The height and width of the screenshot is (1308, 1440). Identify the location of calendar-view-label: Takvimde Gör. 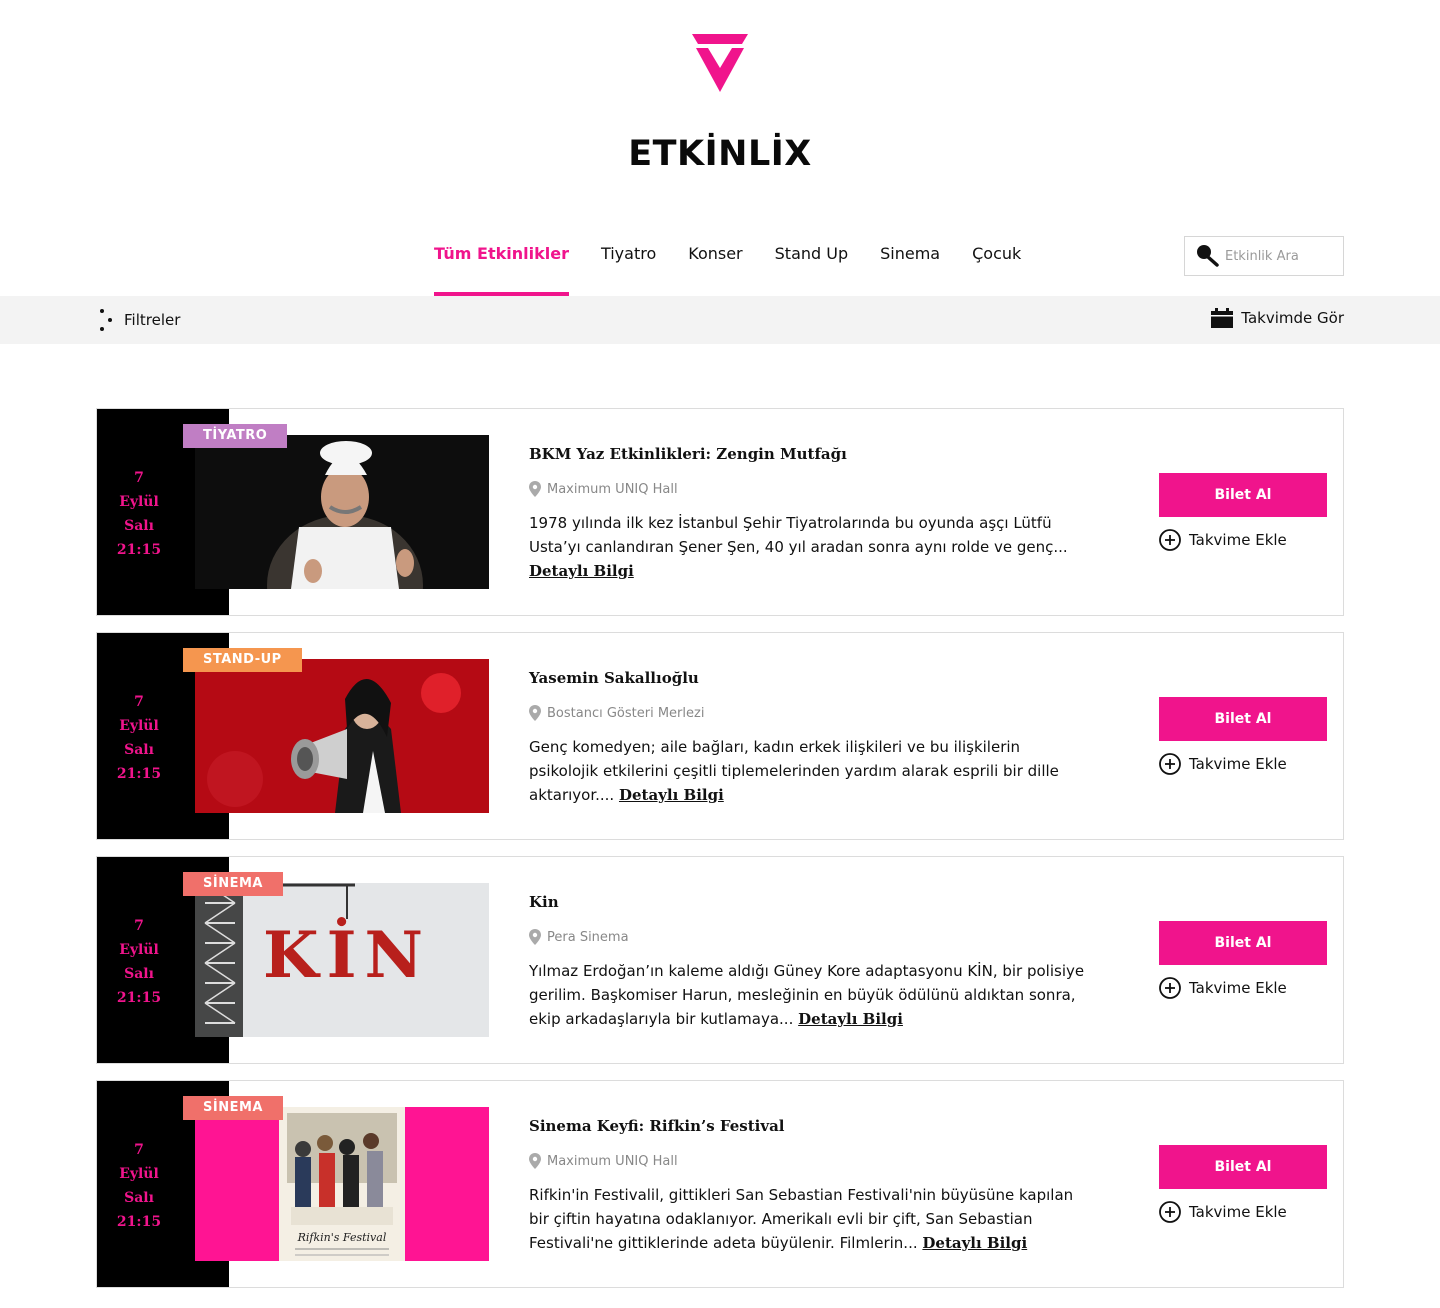
(1292, 318).